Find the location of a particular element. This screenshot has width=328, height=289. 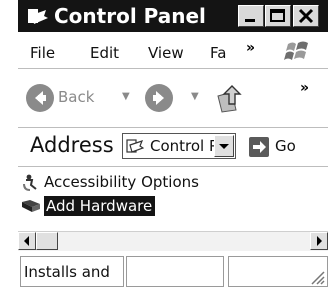

maximize-button is located at coordinates (278, 16).